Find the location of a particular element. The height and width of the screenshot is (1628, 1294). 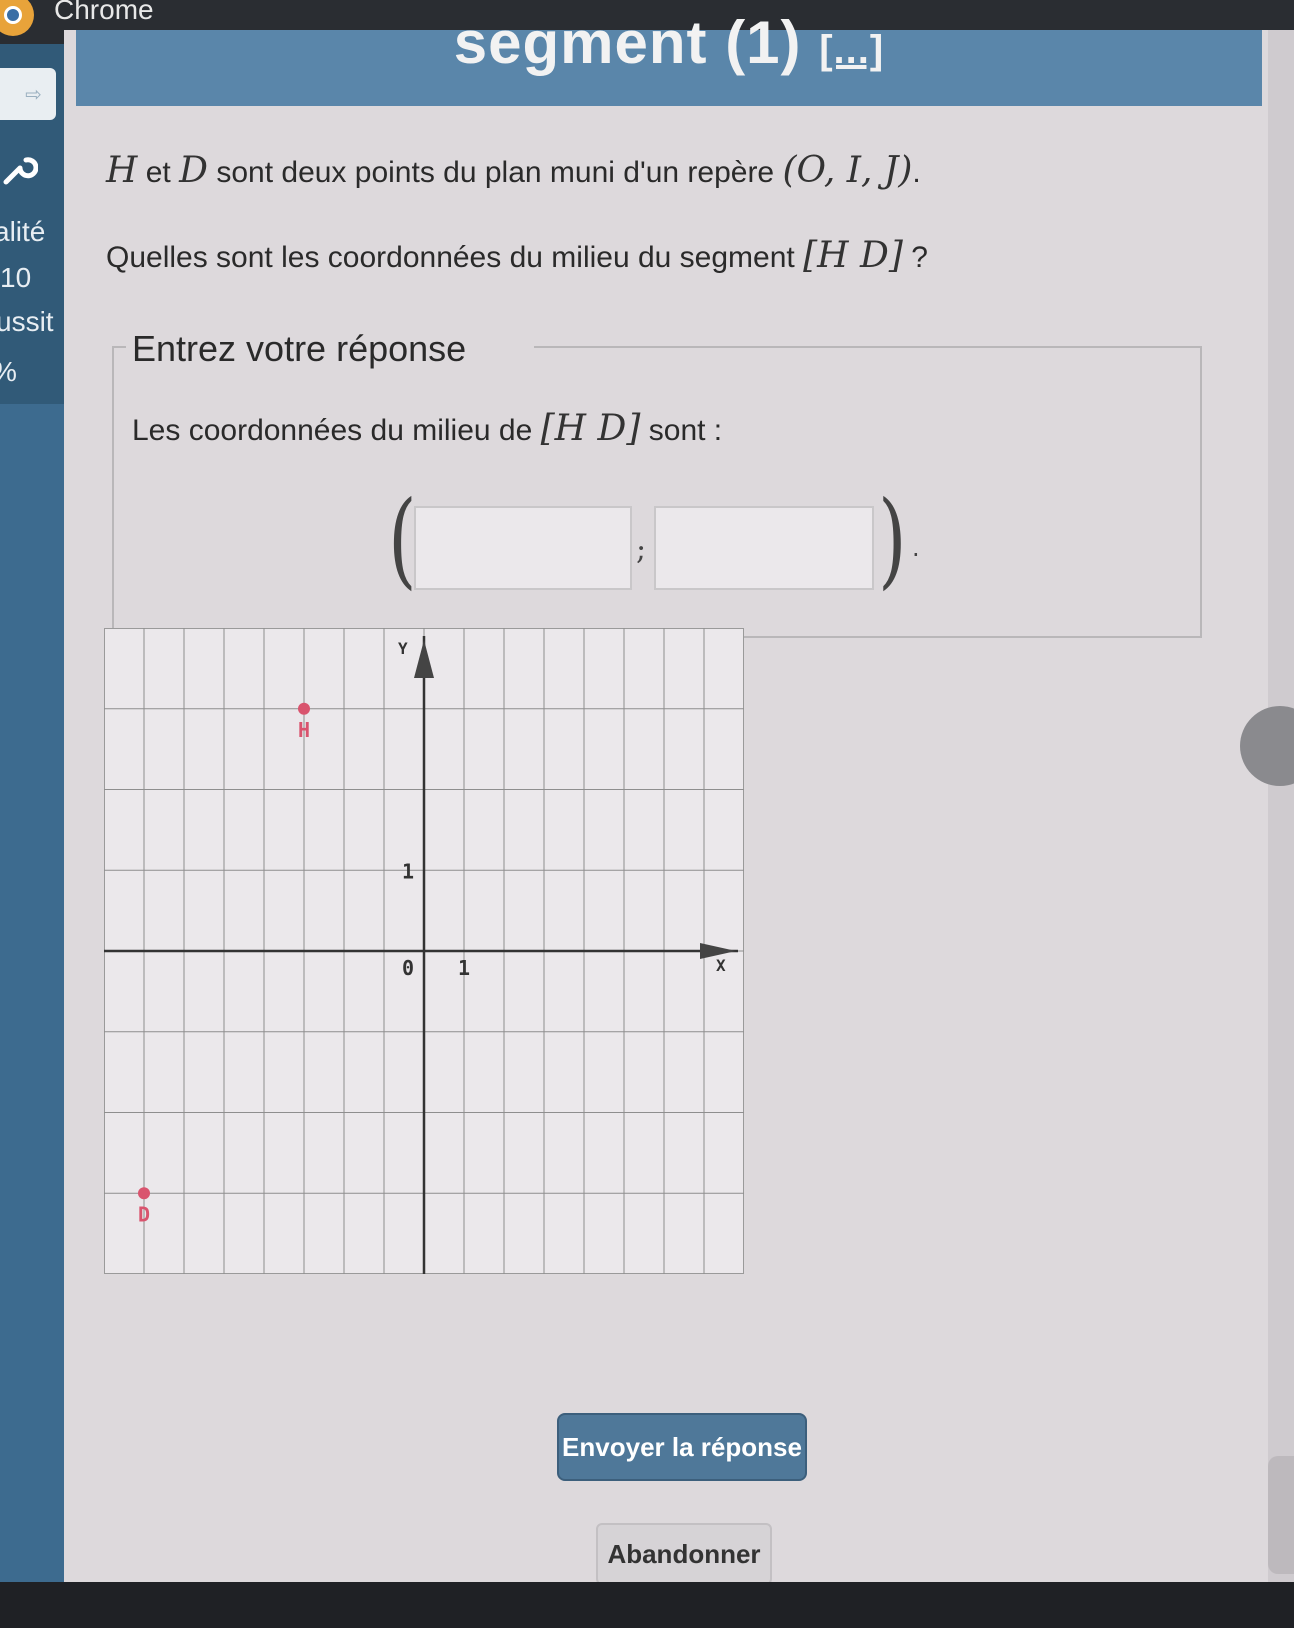

y-axis-label: Y is located at coordinates (403, 648).